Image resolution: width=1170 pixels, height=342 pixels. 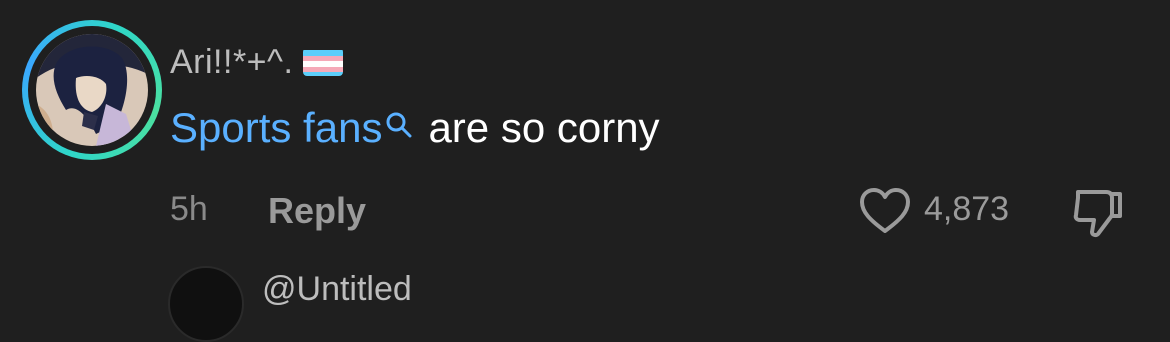 What do you see at coordinates (323, 62) in the screenshot?
I see `transgender-flag-icon` at bounding box center [323, 62].